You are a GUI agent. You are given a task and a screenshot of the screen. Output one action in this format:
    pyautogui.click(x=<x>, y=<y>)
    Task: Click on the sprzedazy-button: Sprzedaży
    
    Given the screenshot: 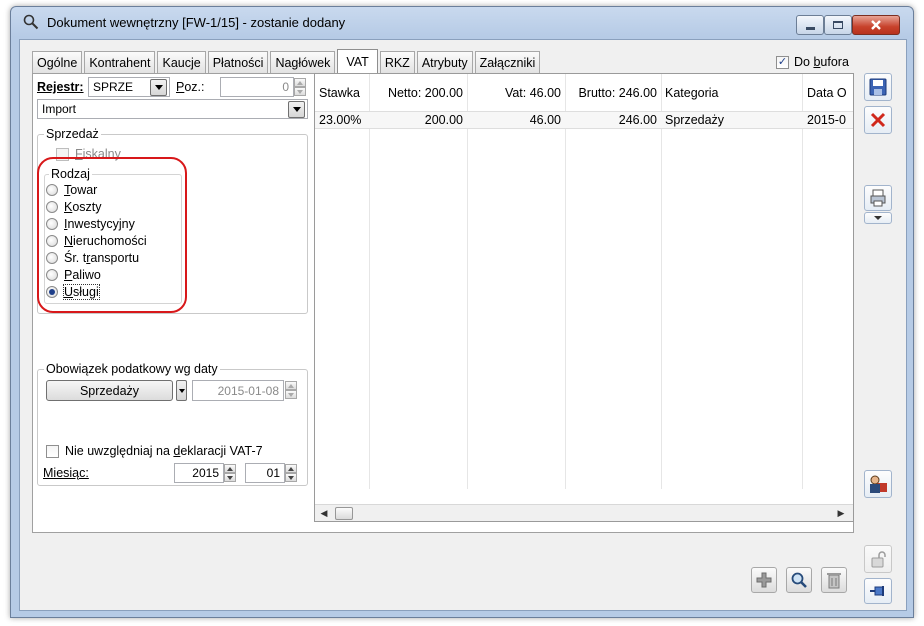 What is the action you would take?
    pyautogui.click(x=109, y=390)
    